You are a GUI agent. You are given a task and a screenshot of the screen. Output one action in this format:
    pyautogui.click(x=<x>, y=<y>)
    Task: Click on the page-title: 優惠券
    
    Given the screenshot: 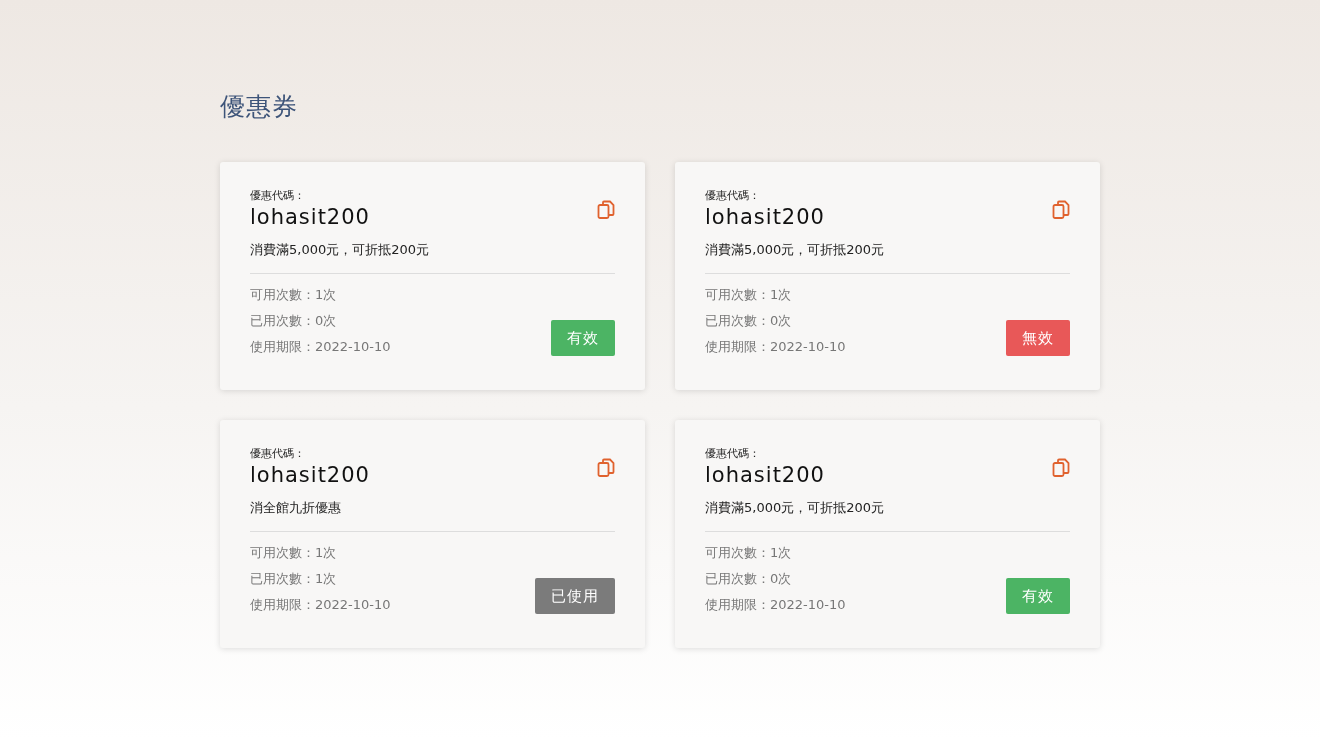 What is the action you would take?
    pyautogui.click(x=259, y=107)
    